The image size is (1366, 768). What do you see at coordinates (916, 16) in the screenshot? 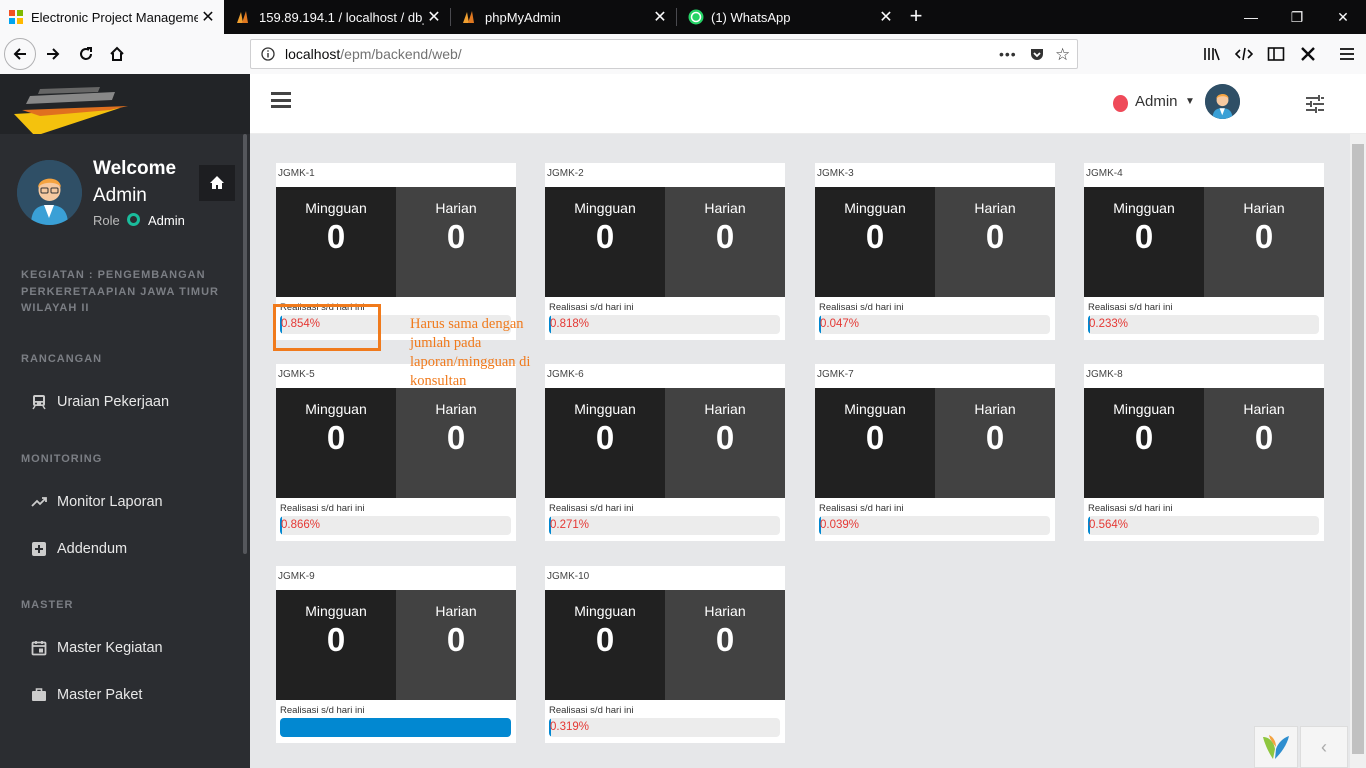
I see `new-tab-button: +` at bounding box center [916, 16].